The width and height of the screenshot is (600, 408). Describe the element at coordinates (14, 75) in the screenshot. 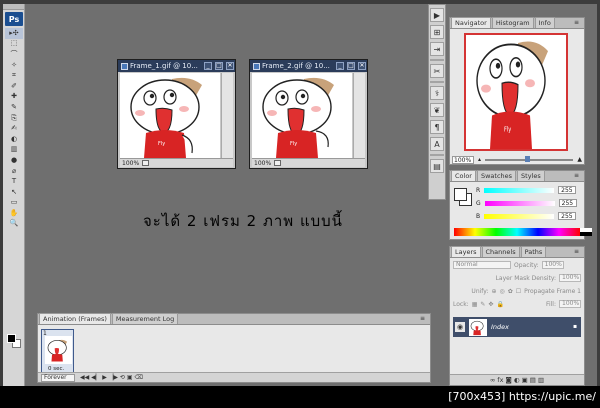

I see `crop-tool-icon: ⌗` at that location.